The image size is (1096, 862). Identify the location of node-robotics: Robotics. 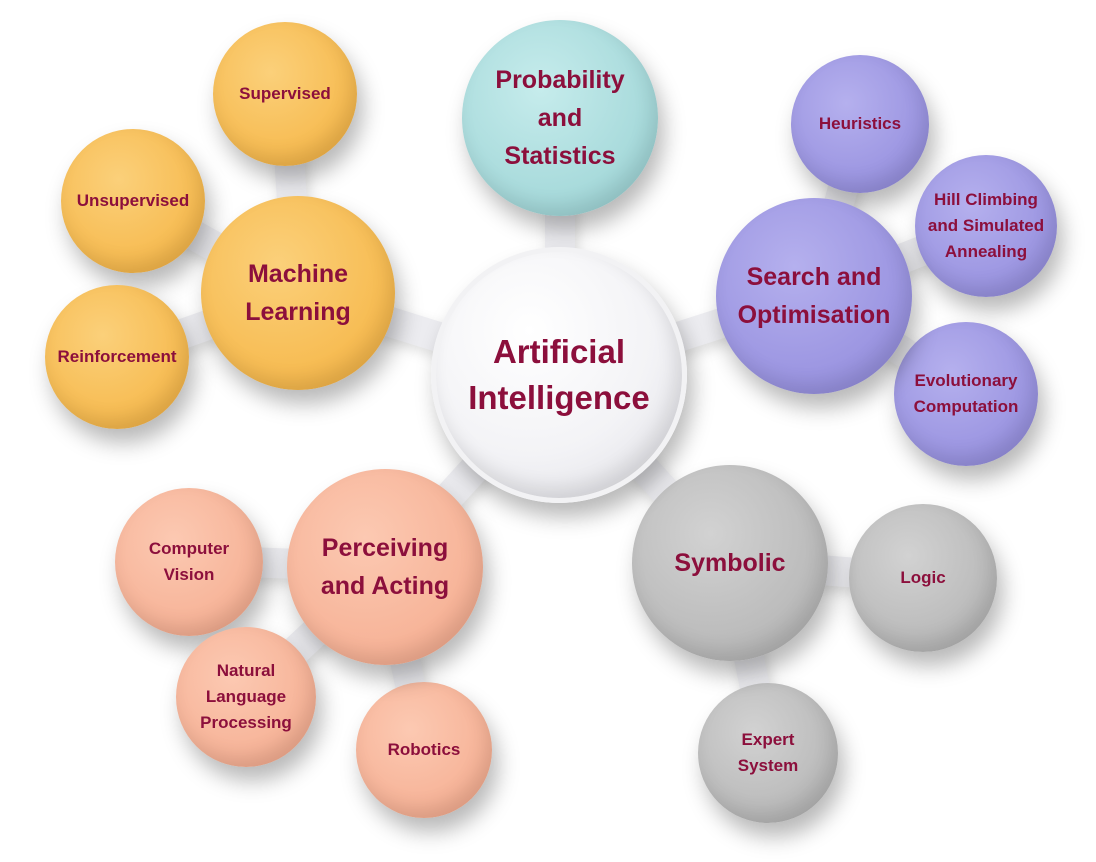
(424, 750).